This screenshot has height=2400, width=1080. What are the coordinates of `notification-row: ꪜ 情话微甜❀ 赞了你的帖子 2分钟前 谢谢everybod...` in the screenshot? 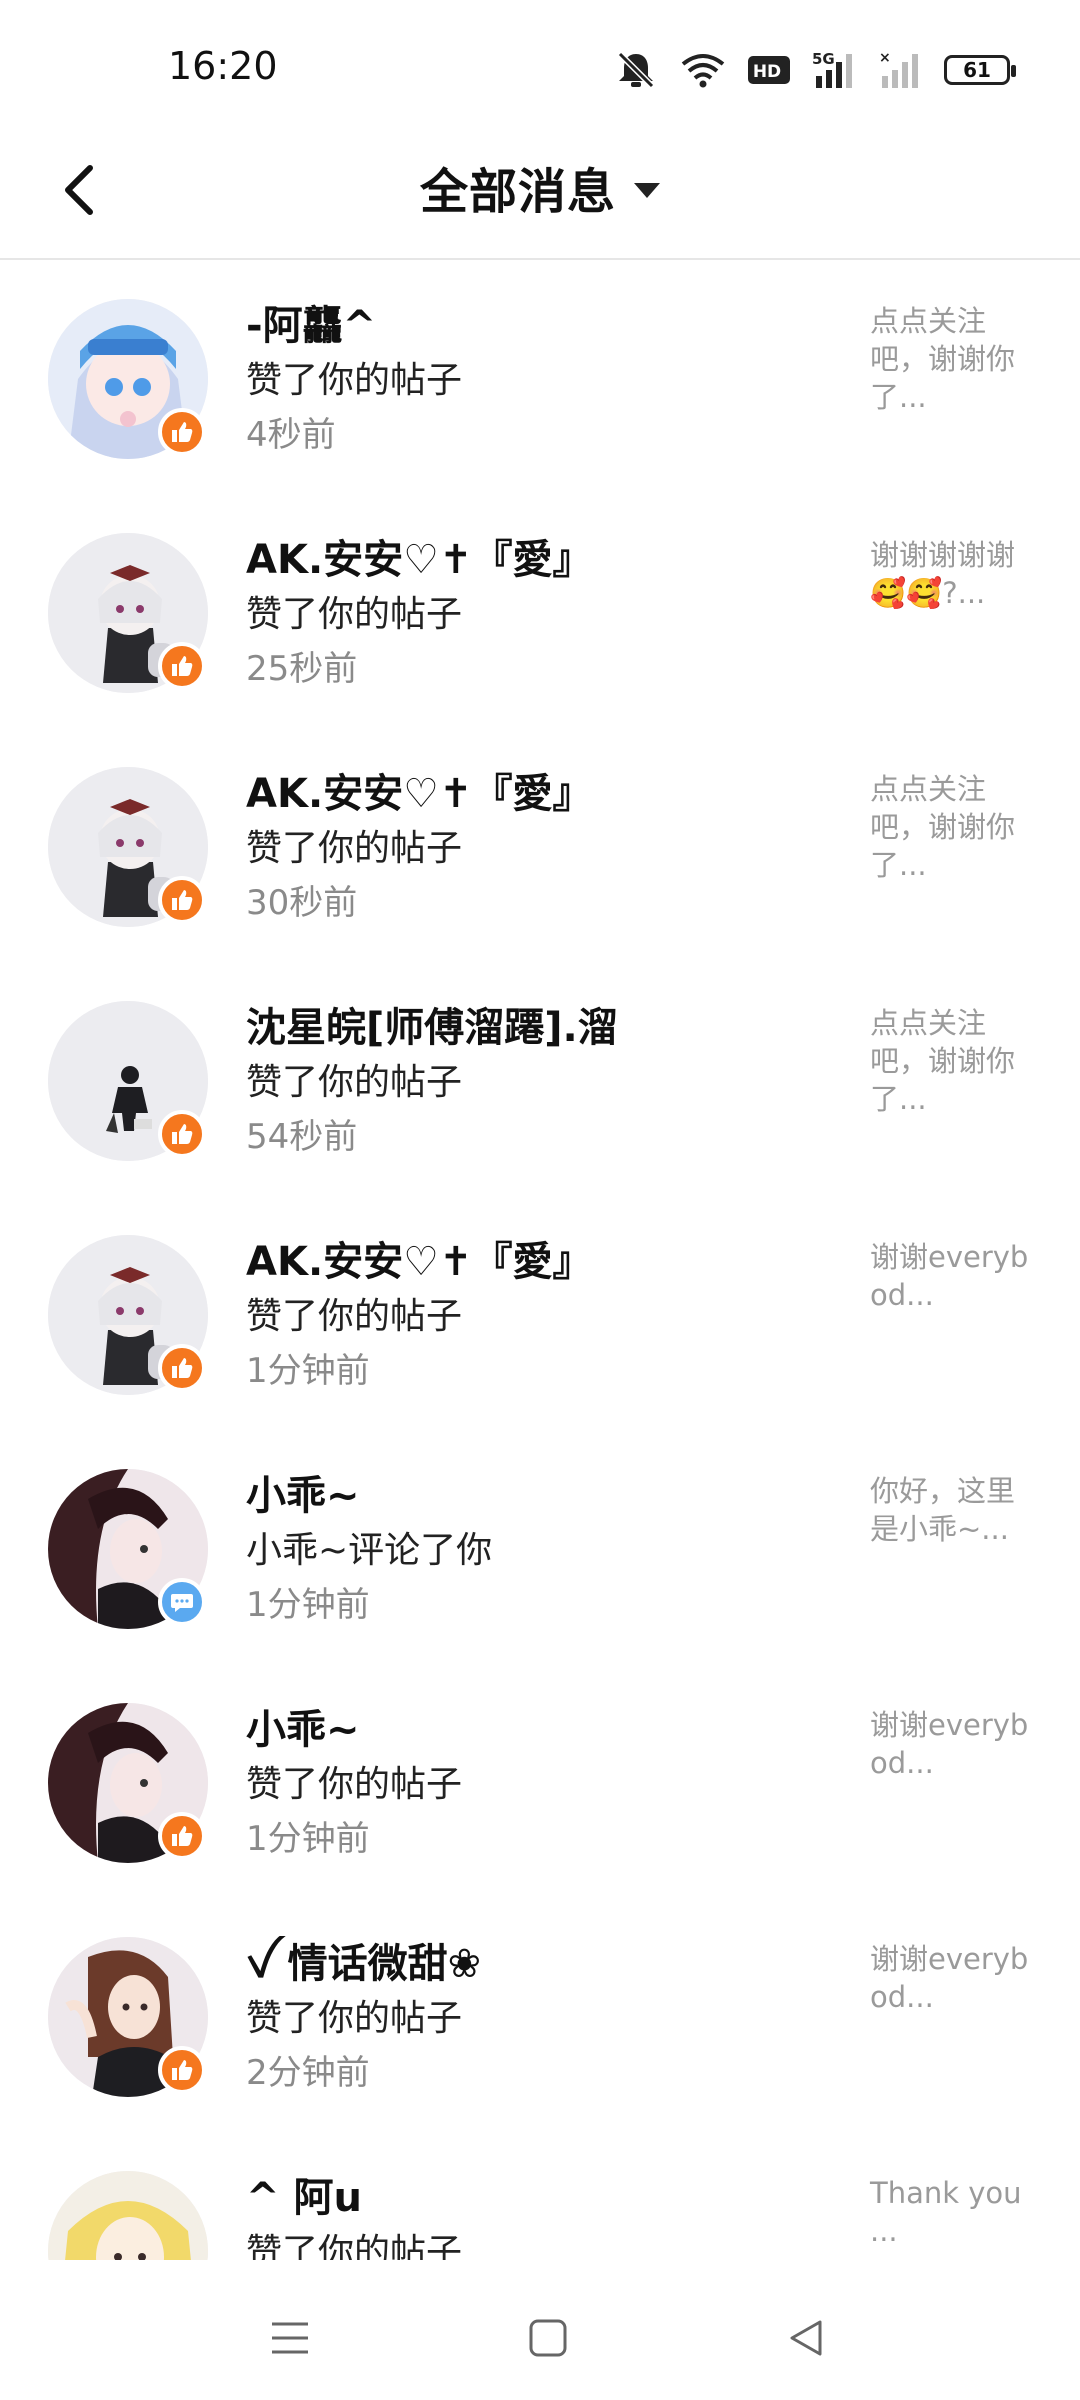 It's located at (540, 2017).